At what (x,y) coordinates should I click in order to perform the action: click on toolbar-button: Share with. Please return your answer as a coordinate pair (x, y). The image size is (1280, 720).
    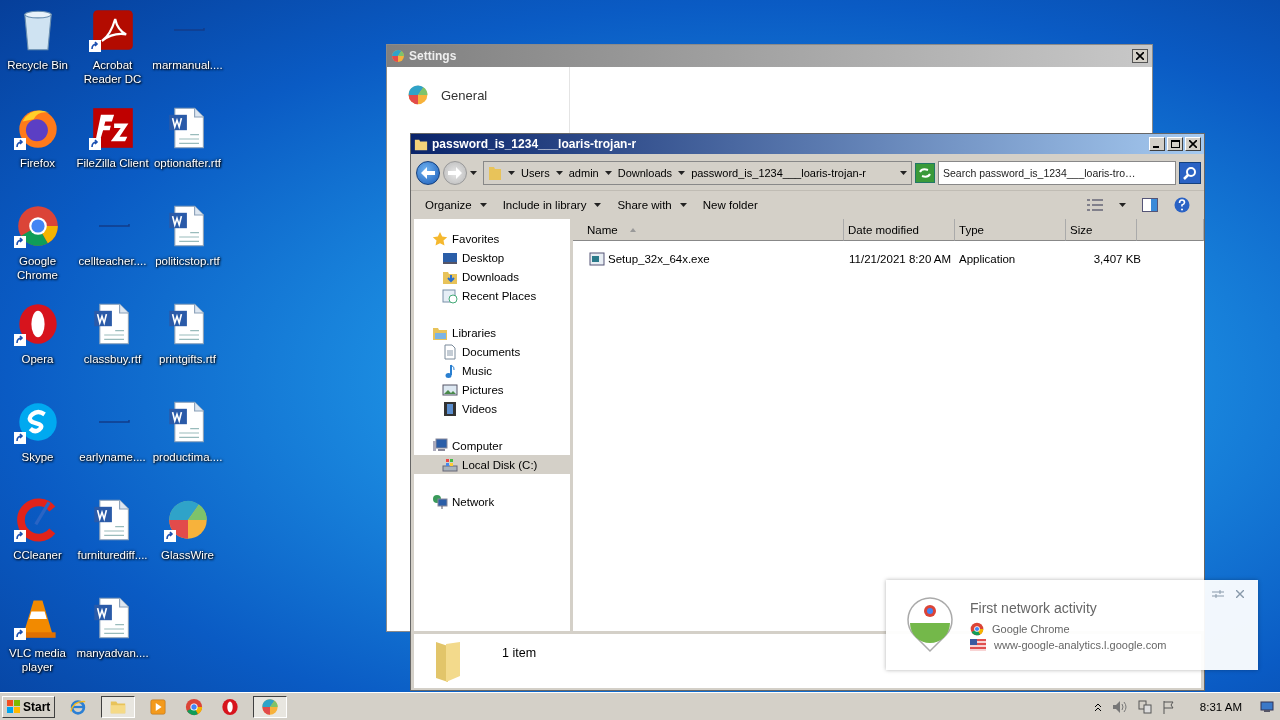
    Looking at the image, I should click on (652, 205).